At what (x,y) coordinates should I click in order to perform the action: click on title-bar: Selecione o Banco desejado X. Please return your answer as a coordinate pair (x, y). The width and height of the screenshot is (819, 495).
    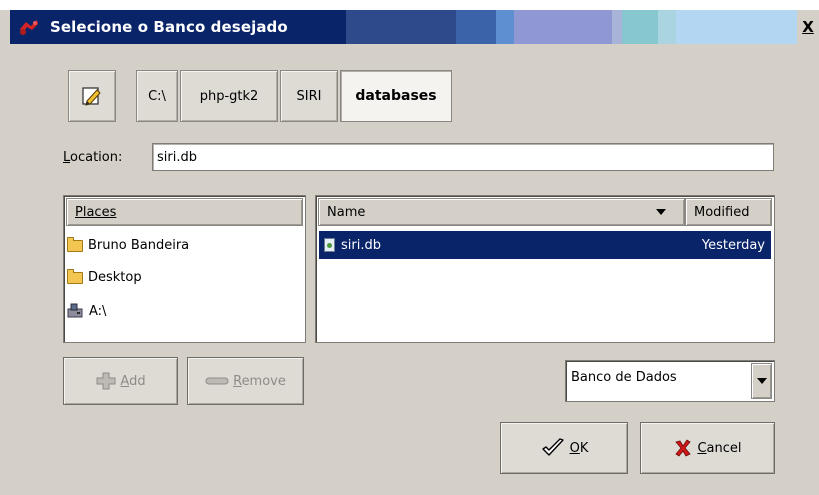
    Looking at the image, I should click on (414, 27).